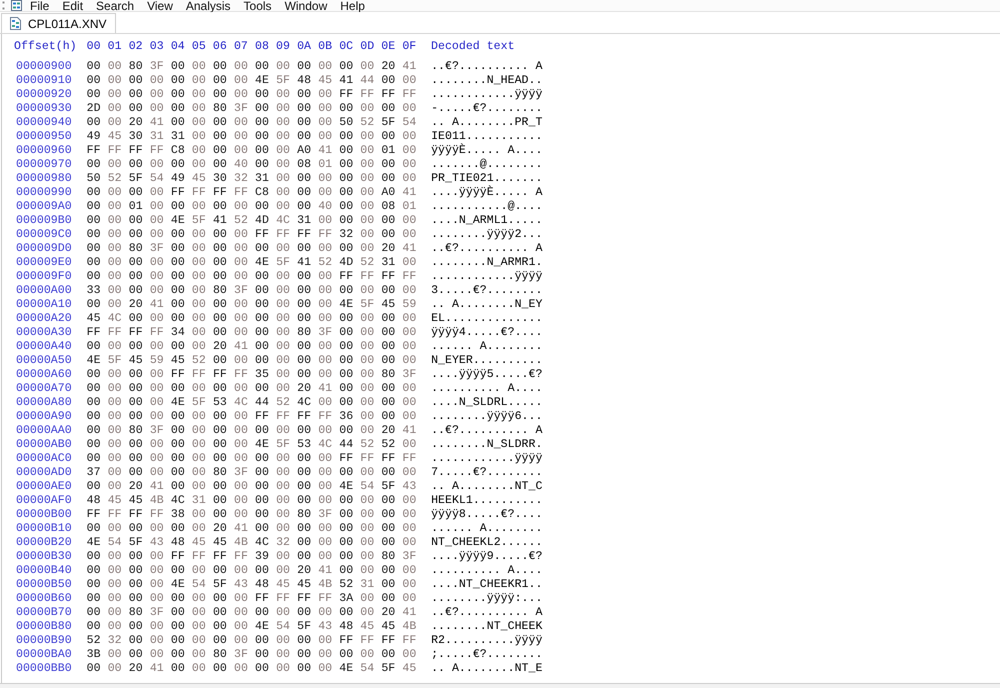 This screenshot has width=1000, height=688. What do you see at coordinates (44, 109) in the screenshot?
I see `offset-label: 00000930` at bounding box center [44, 109].